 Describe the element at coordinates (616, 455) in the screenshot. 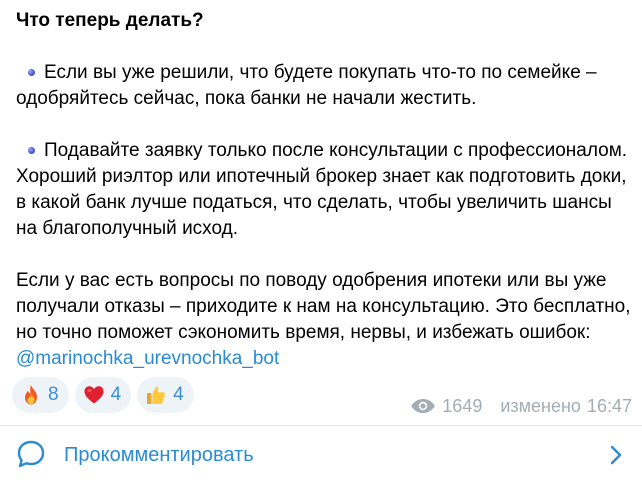

I see `chevron-right-icon` at that location.